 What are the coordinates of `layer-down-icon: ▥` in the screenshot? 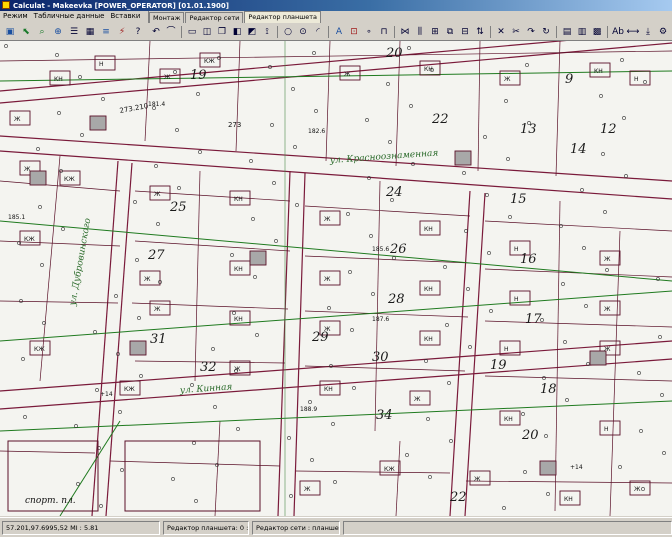 It's located at (582, 32).